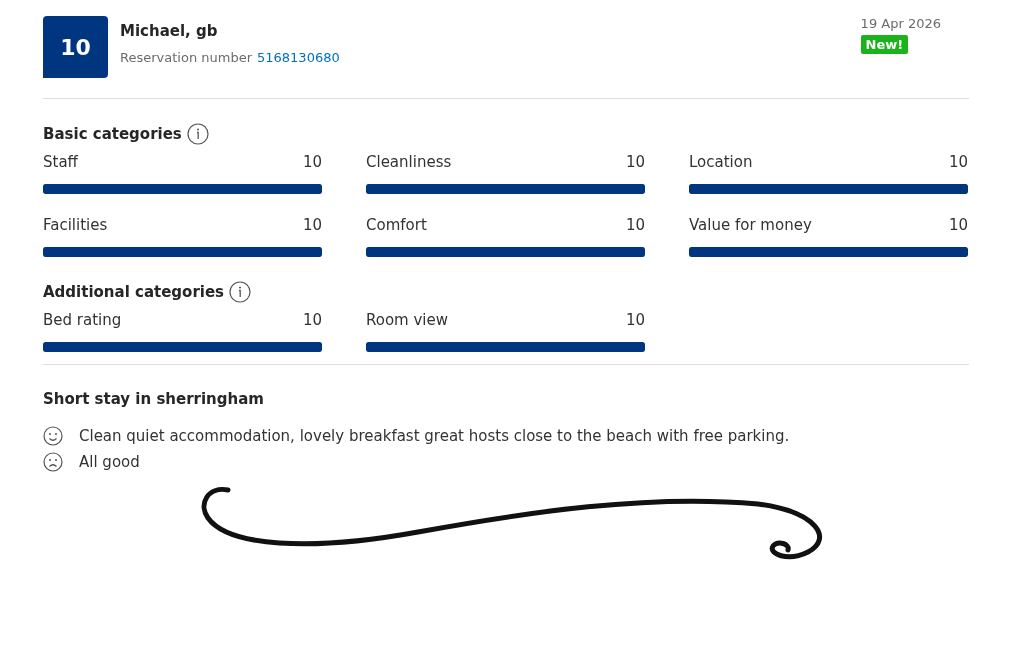  Describe the element at coordinates (53, 436) in the screenshot. I see `smiley-icon` at that location.